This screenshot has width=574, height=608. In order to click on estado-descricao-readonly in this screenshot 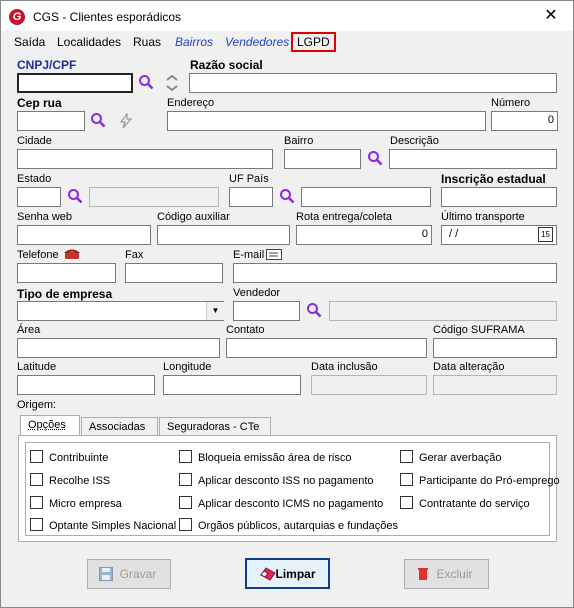, I will do `click(154, 197)`.